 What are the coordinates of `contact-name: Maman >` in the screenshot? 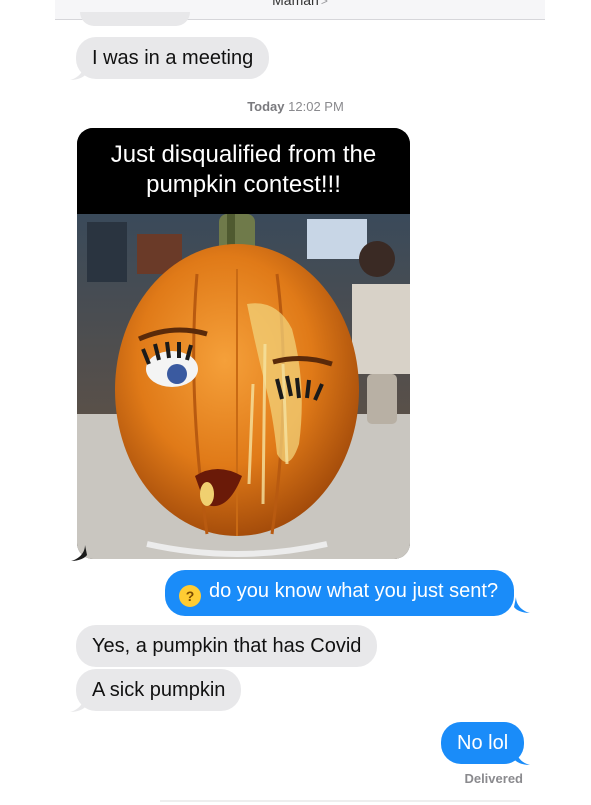 It's located at (300, 4).